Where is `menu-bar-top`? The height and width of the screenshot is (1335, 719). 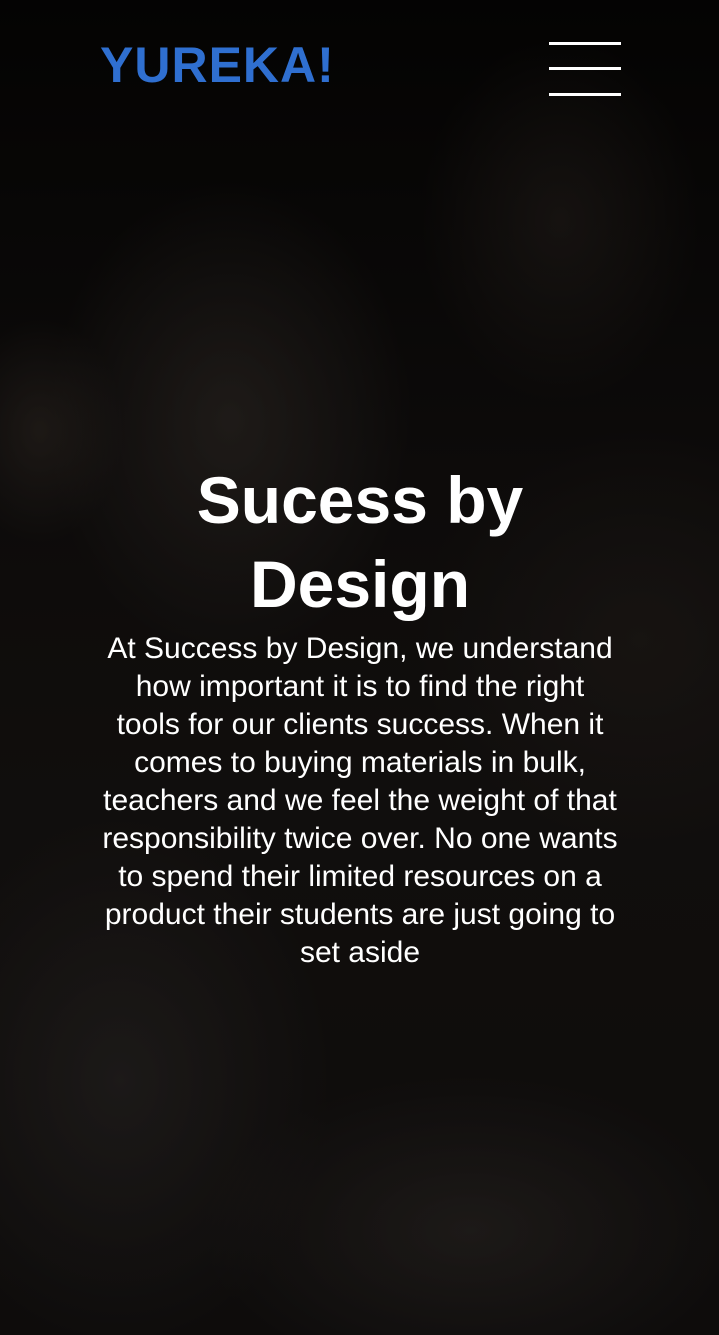
menu-bar-top is located at coordinates (585, 43).